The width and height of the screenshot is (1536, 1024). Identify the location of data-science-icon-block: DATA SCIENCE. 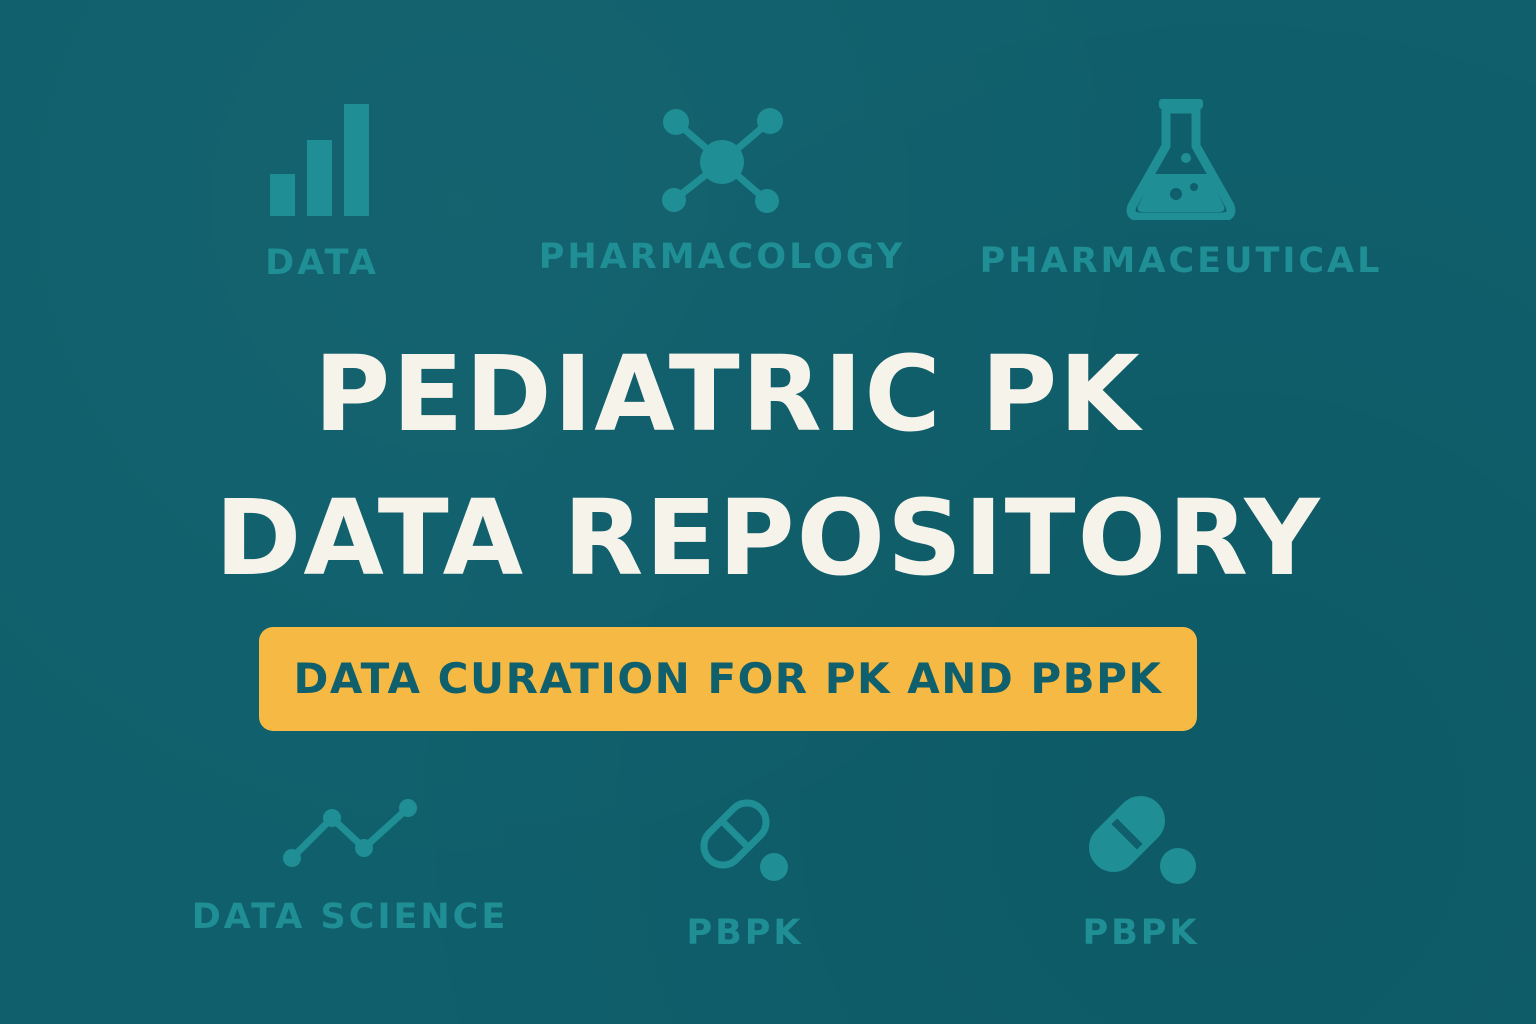
(350, 866).